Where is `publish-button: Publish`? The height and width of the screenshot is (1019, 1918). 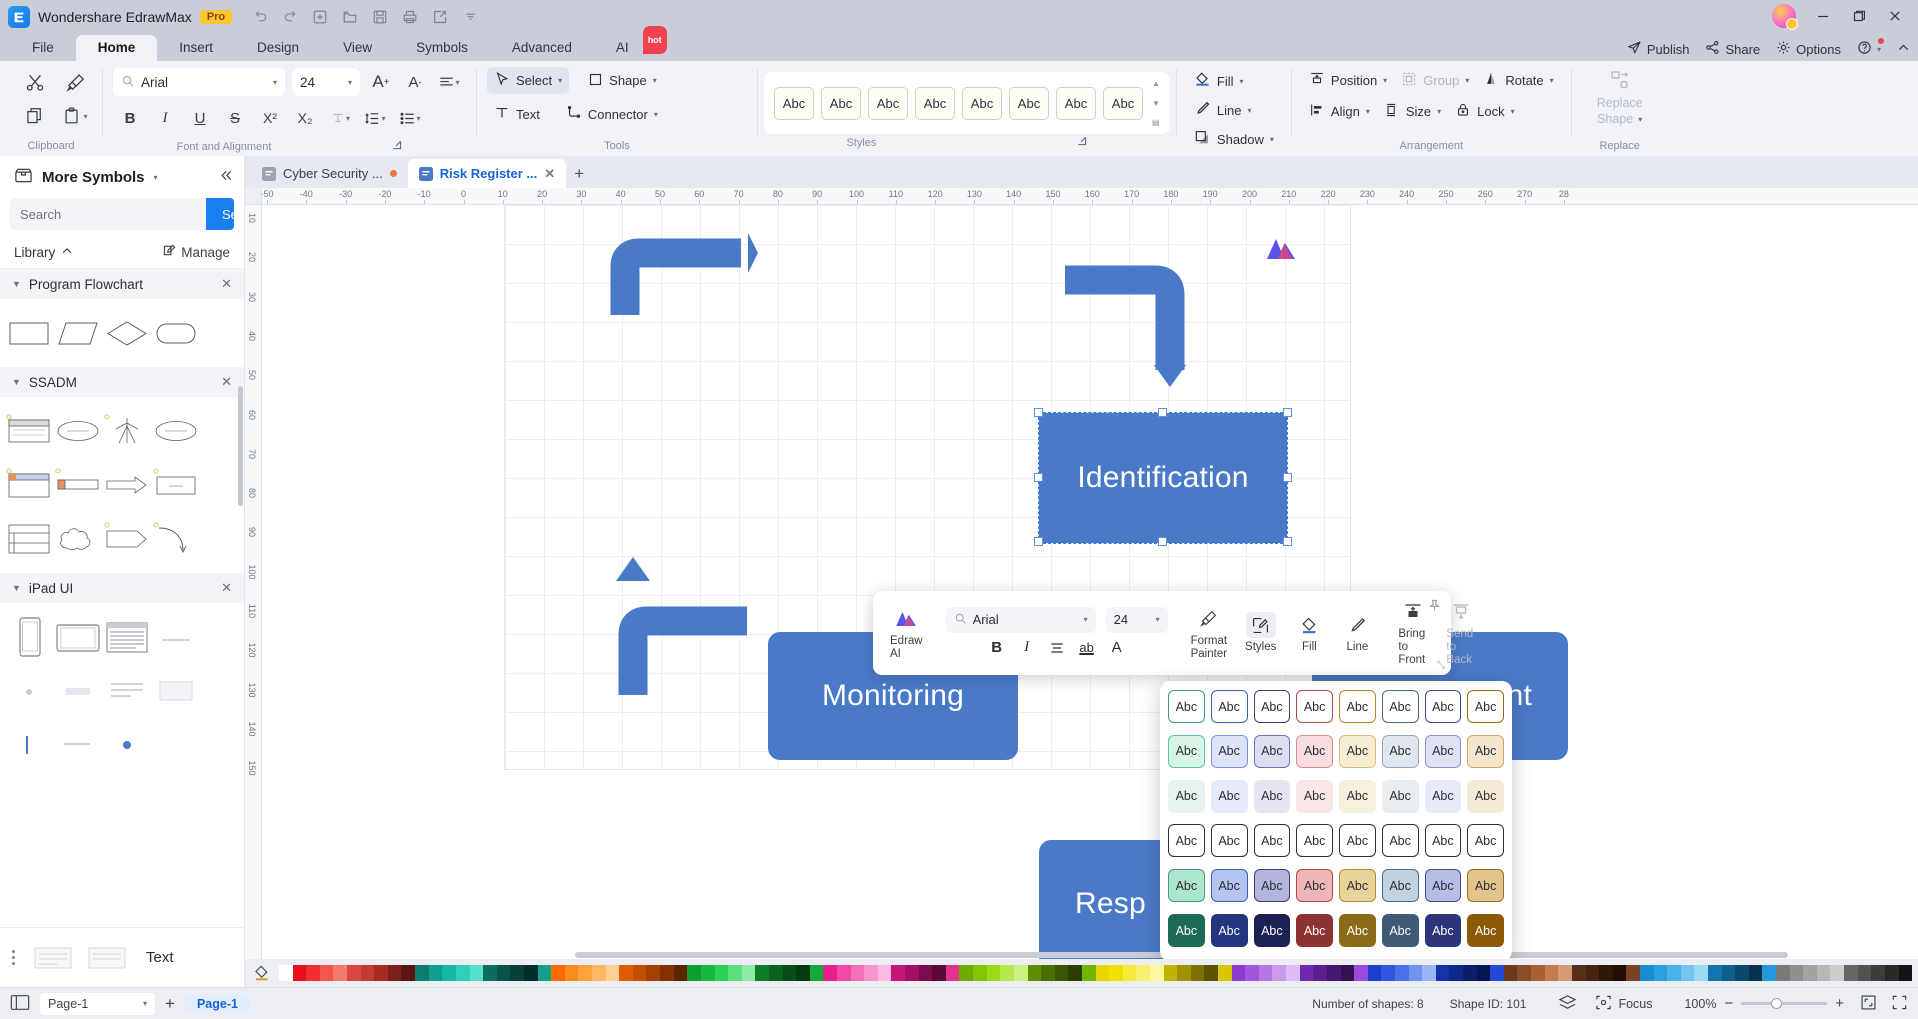 publish-button: Publish is located at coordinates (1658, 49).